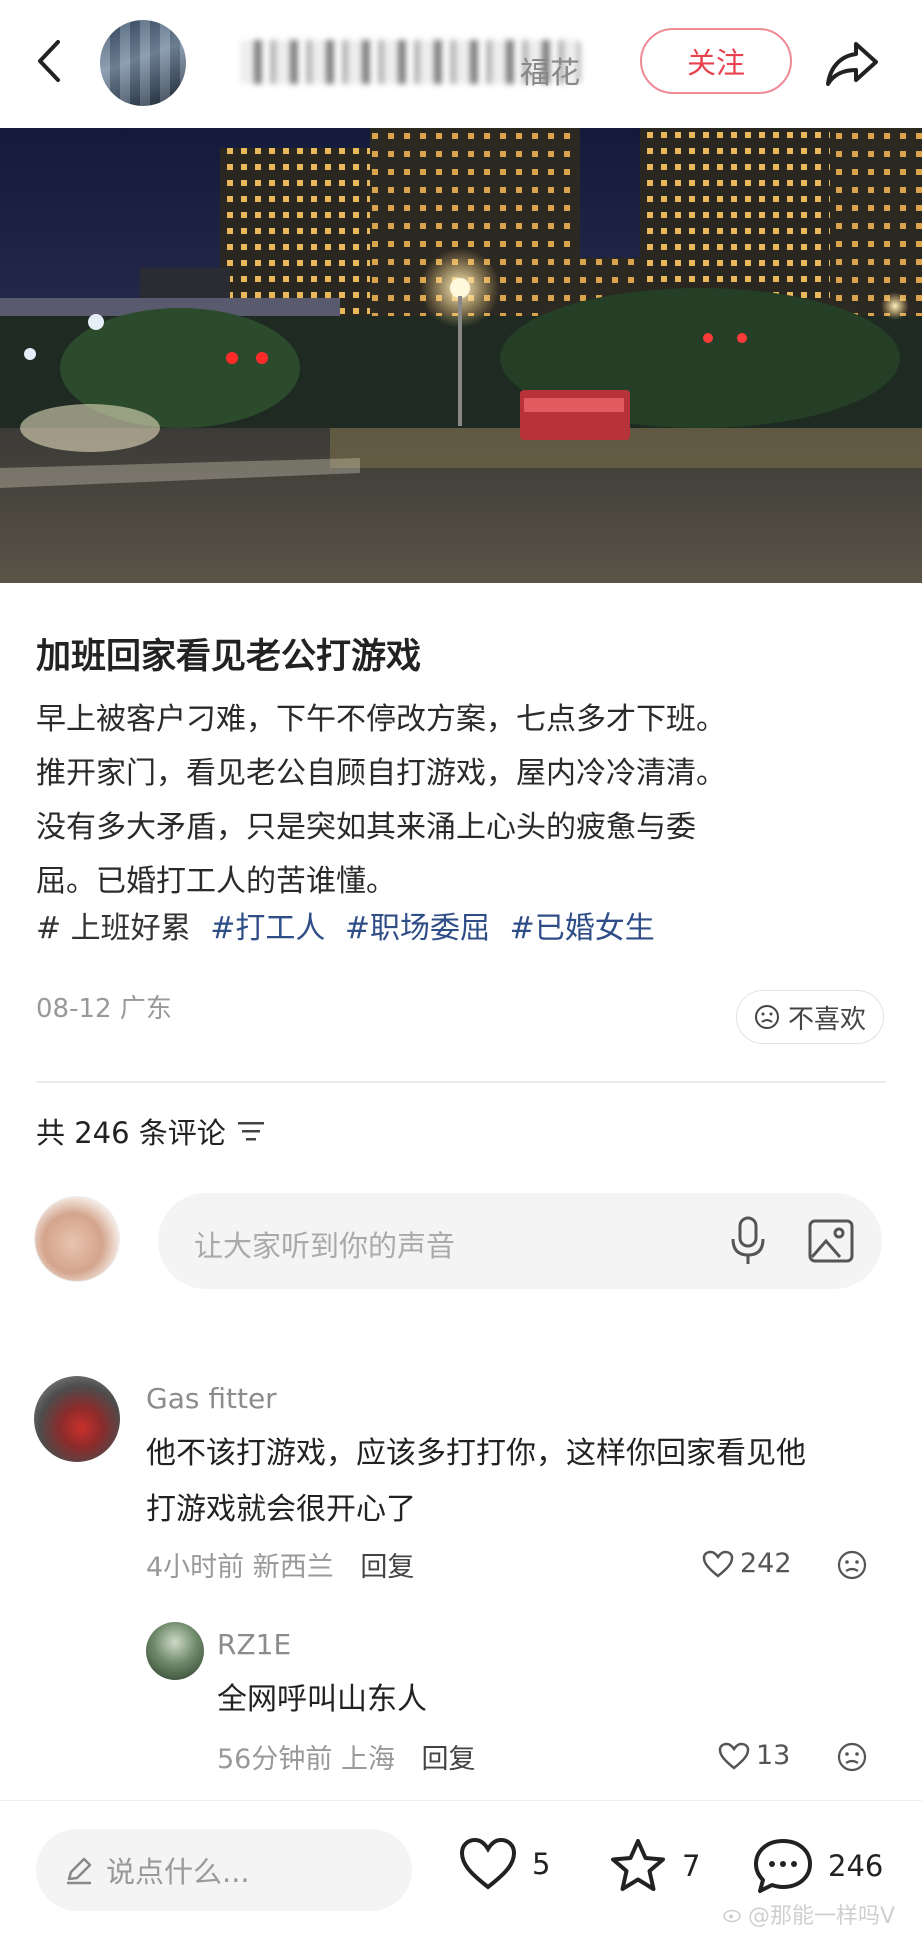  I want to click on sort-icon, so click(251, 1131).